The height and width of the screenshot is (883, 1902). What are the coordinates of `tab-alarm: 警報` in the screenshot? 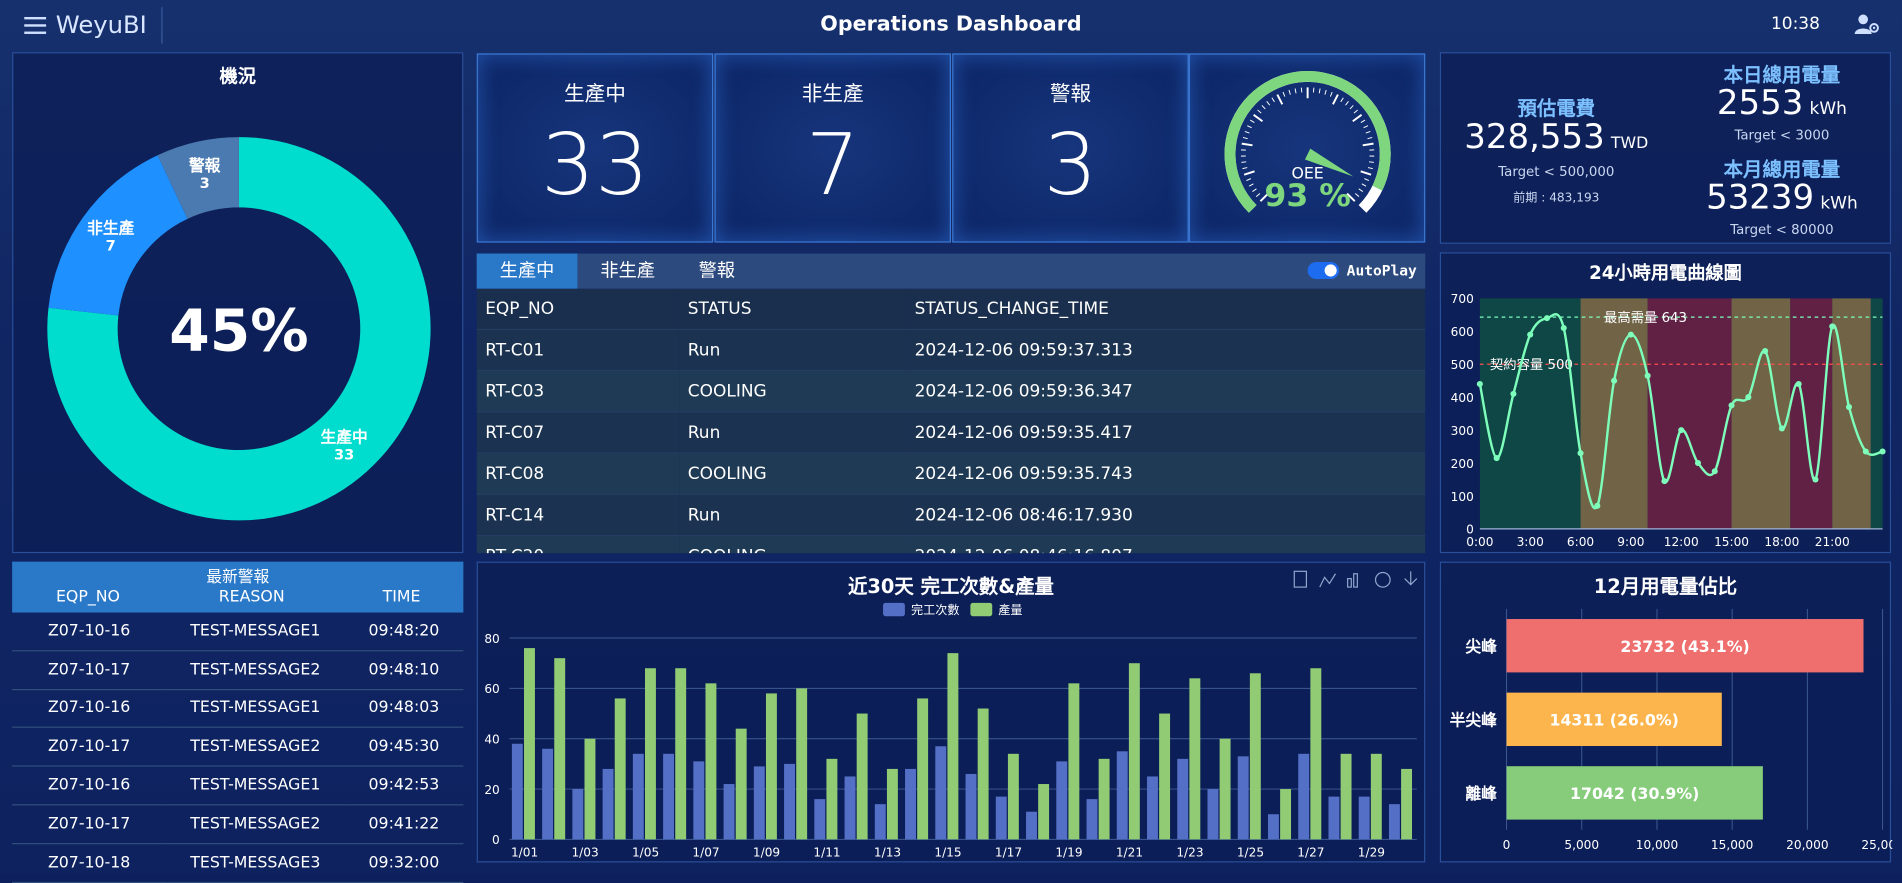 It's located at (717, 271).